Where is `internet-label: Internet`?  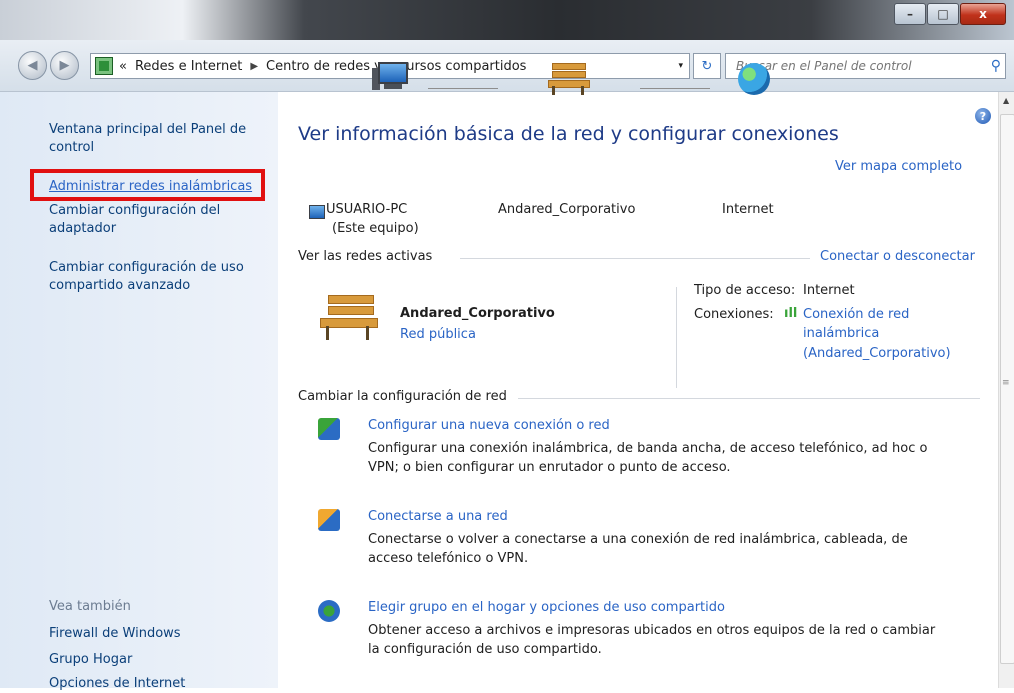
internet-label: Internet is located at coordinates (748, 209).